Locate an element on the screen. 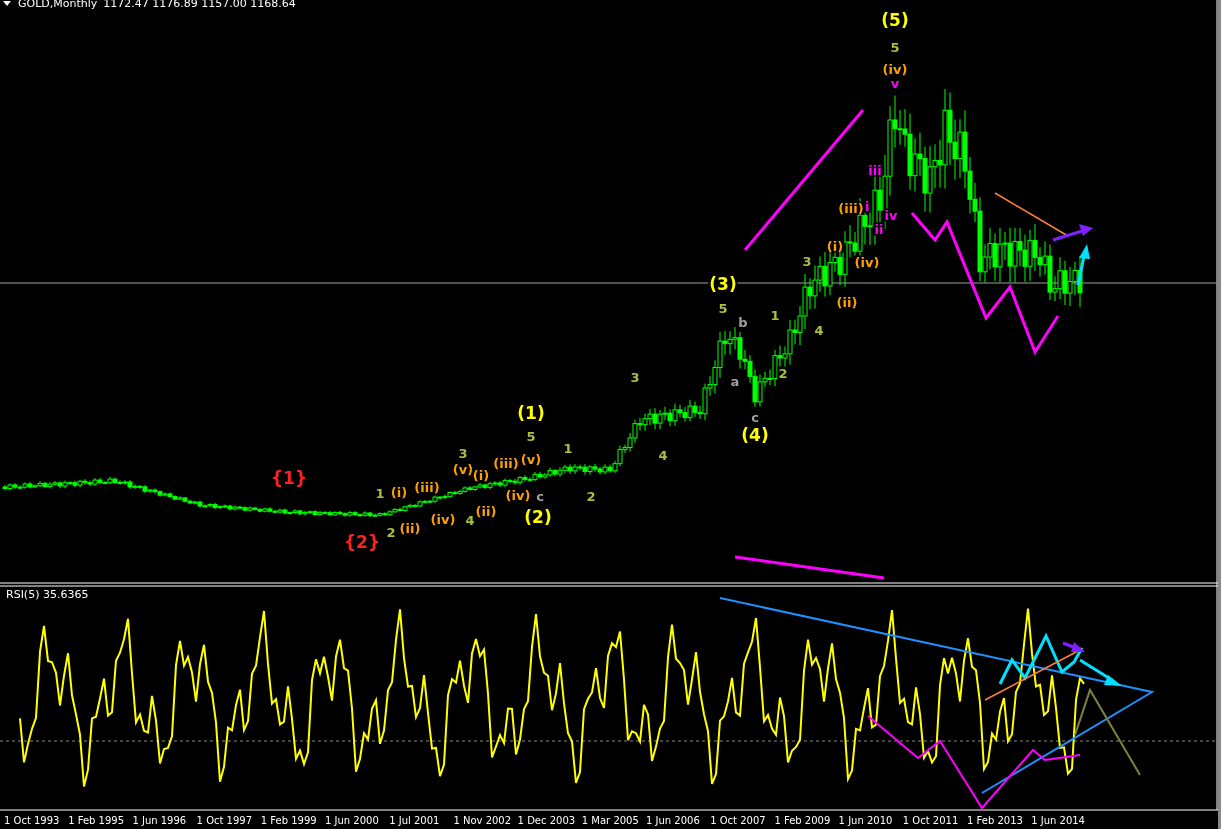  wave-label: b is located at coordinates (743, 322).